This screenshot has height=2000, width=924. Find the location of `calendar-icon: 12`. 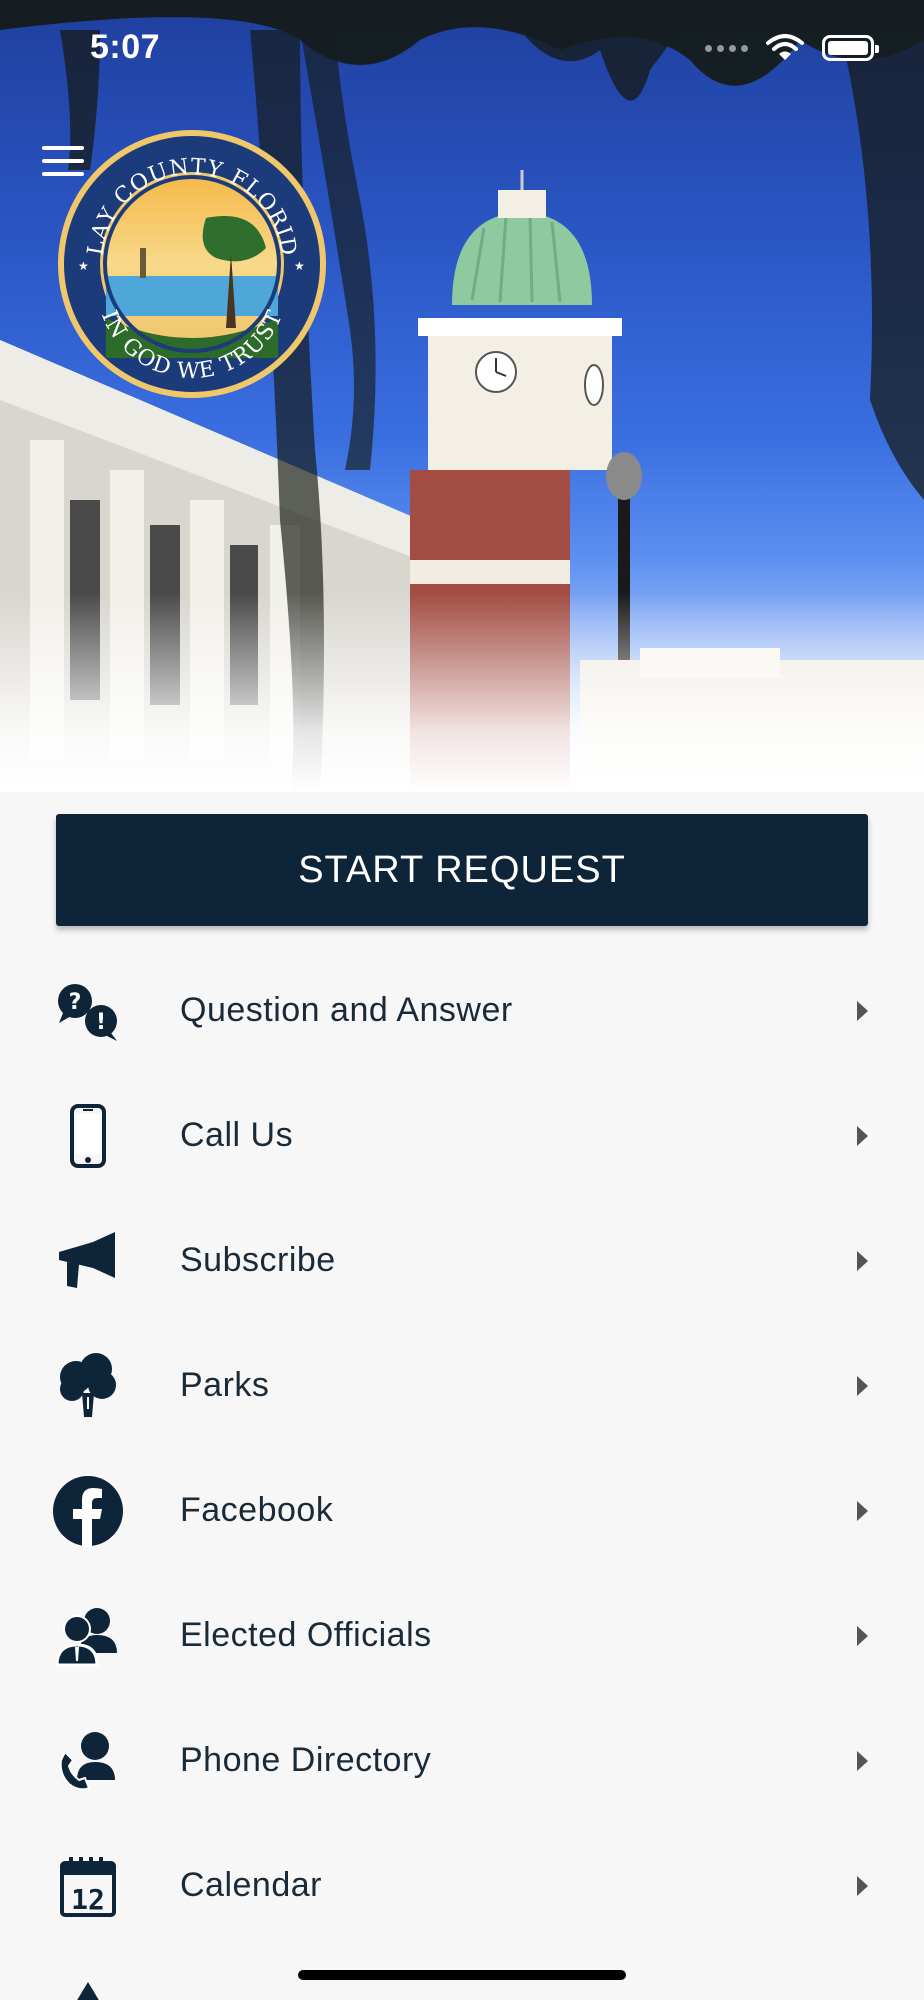

calendar-icon: 12 is located at coordinates (88, 1886).